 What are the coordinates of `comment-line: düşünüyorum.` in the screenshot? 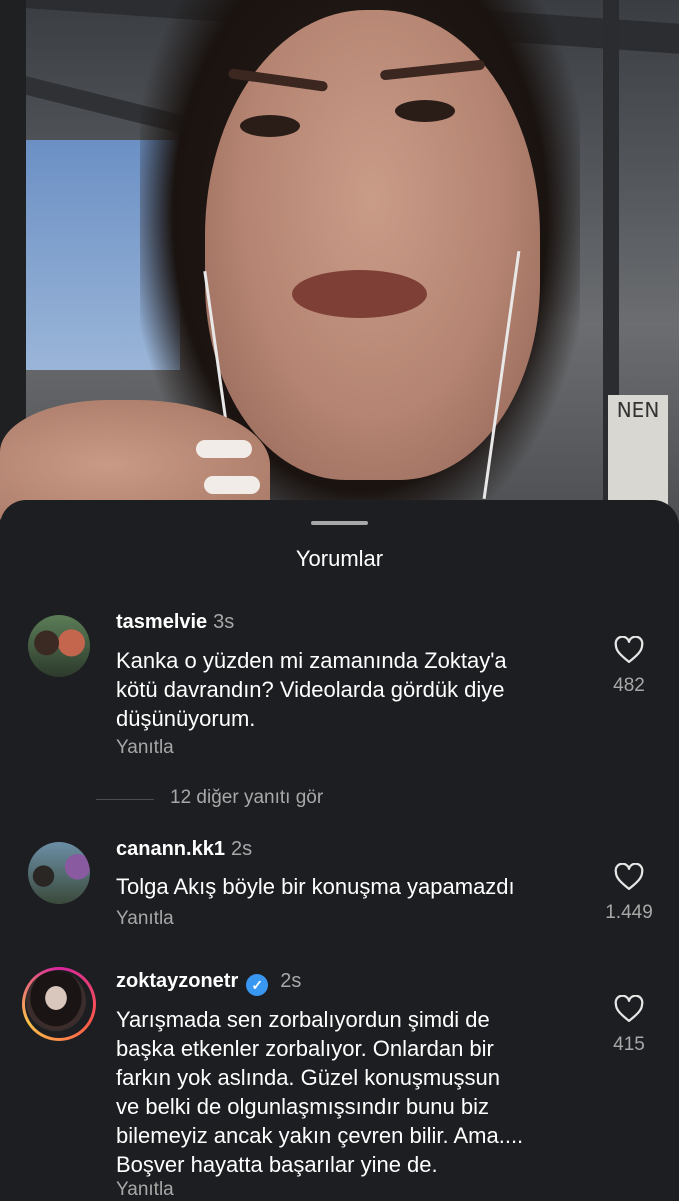 It's located at (186, 718).